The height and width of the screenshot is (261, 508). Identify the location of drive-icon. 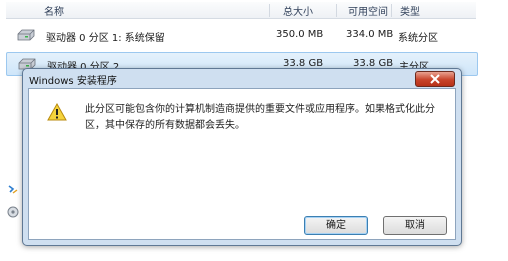
(26, 35).